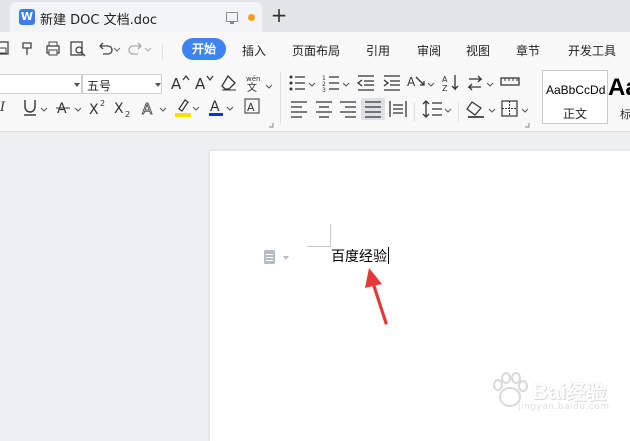 The height and width of the screenshot is (441, 630). What do you see at coordinates (388, 255) in the screenshot?
I see `text-caret` at bounding box center [388, 255].